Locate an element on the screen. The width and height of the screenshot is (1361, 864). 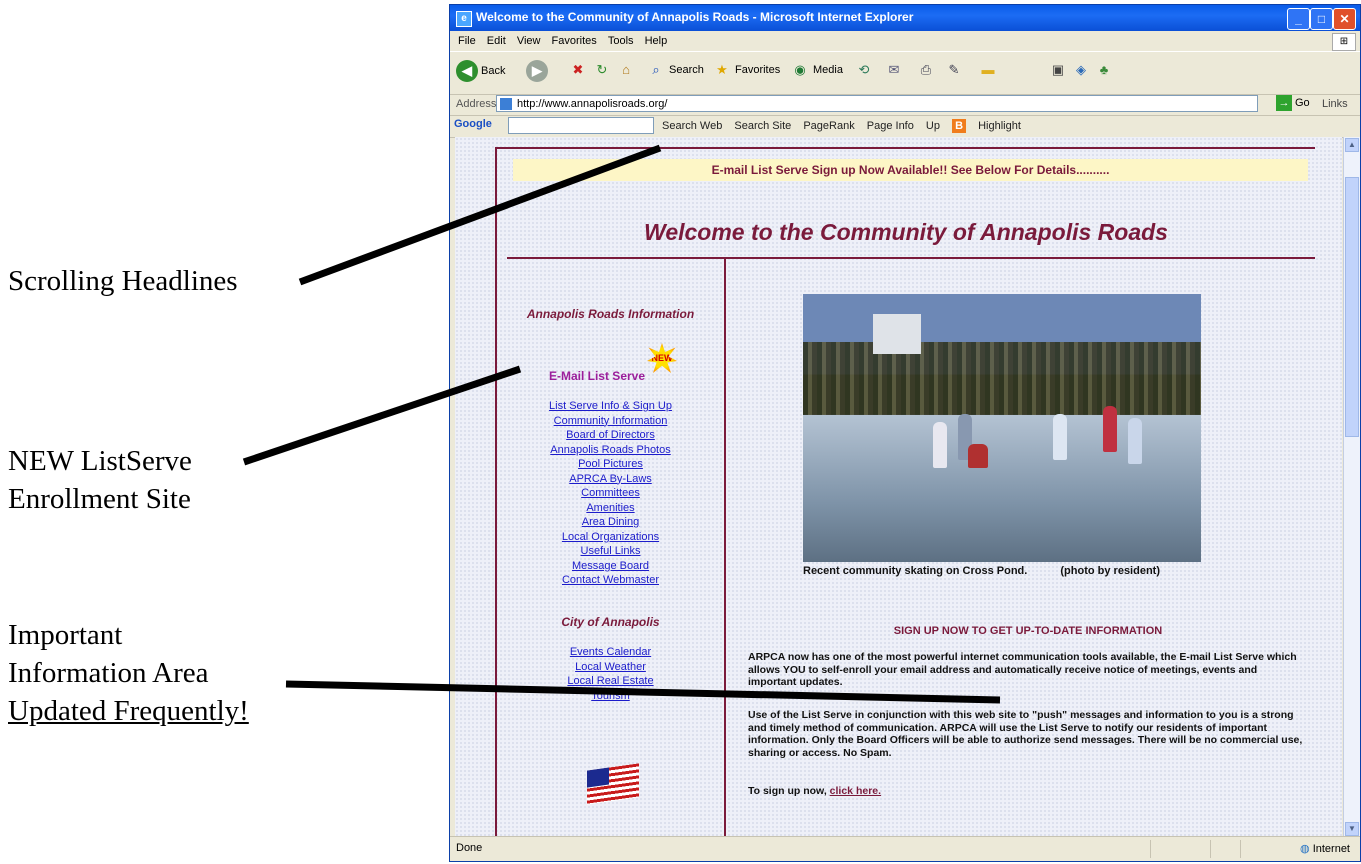
pointer-listserve is located at coordinates (382, 415).